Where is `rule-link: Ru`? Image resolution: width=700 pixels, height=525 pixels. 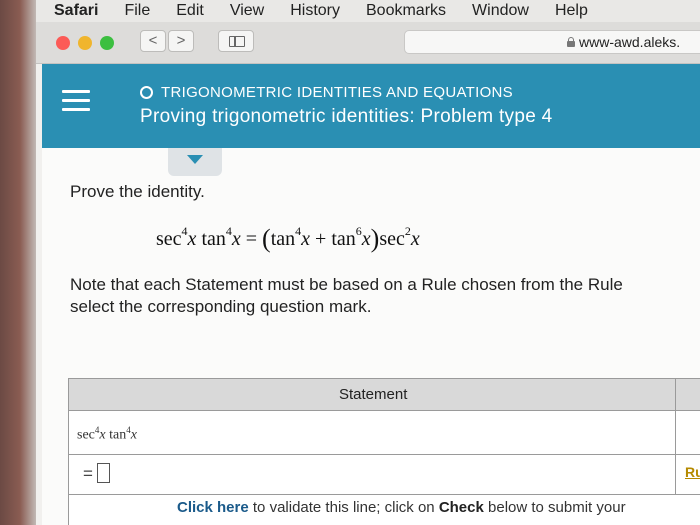 rule-link: Ru is located at coordinates (692, 472).